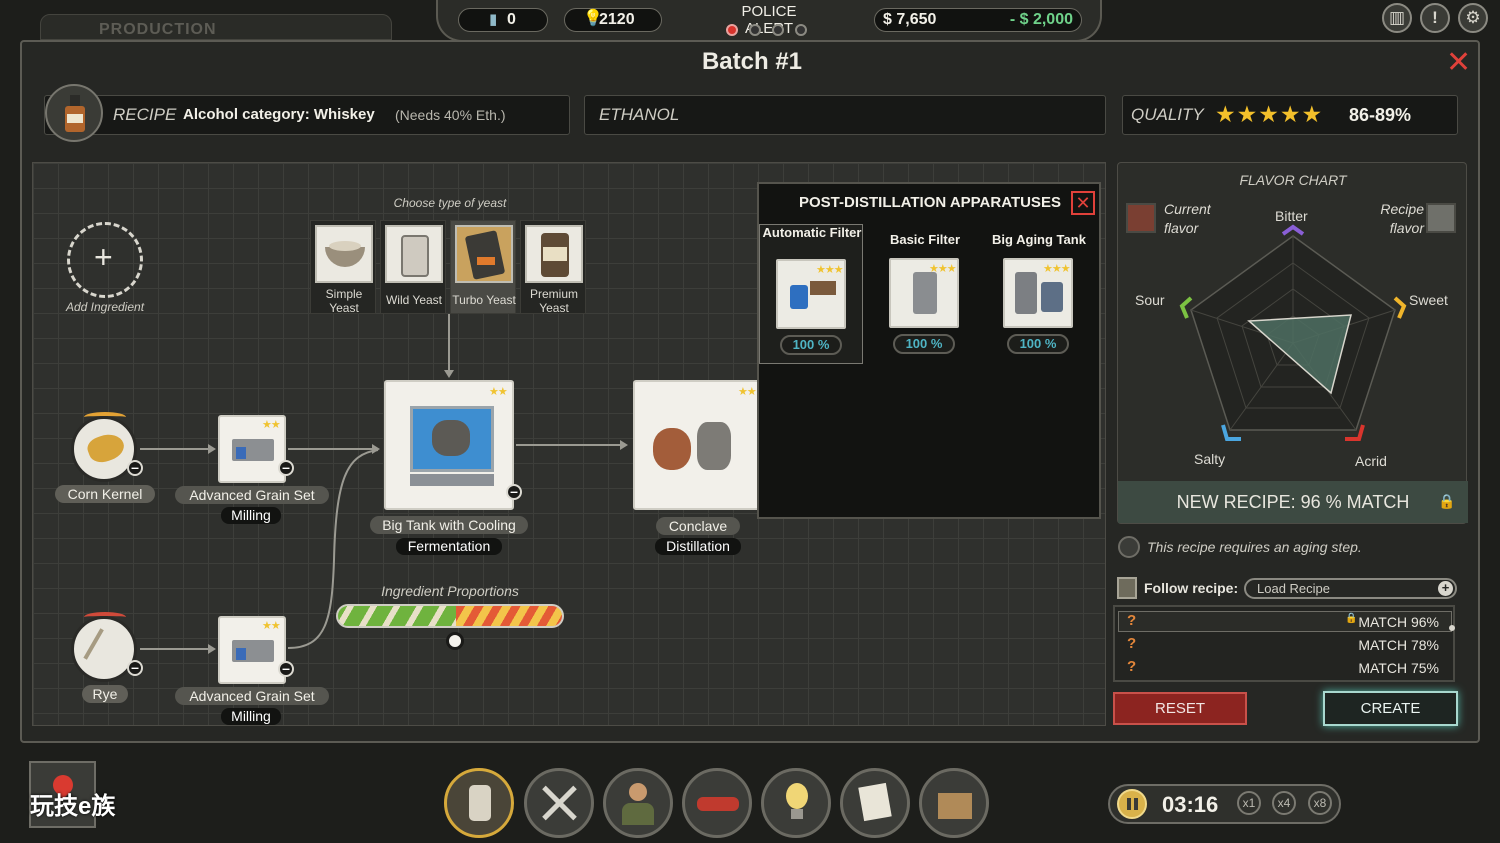  I want to click on arrow-down-icon, so click(449, 374).